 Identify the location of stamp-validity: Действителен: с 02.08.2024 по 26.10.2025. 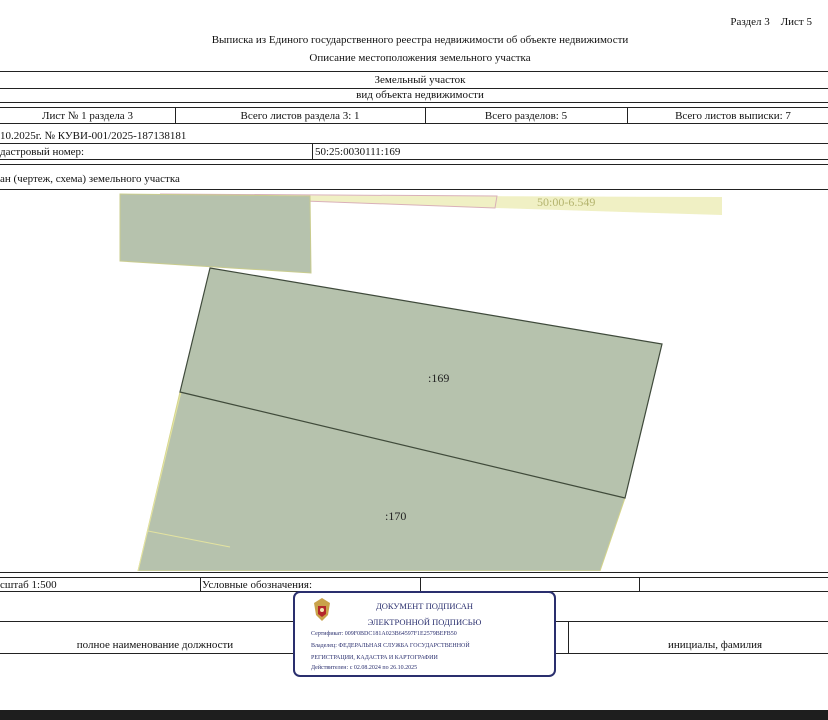
(364, 668).